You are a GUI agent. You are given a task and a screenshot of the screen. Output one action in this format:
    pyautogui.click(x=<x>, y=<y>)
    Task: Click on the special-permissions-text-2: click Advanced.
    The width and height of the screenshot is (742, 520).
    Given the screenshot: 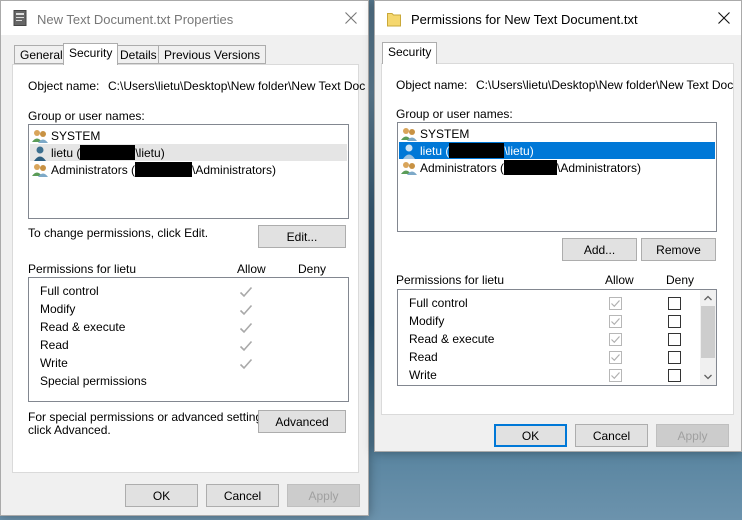 What is the action you would take?
    pyautogui.click(x=69, y=430)
    